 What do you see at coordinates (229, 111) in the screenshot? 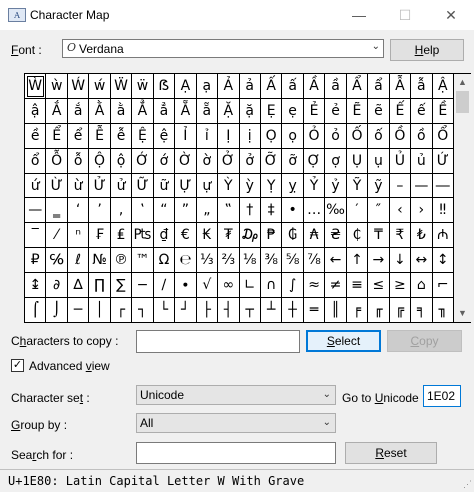
I see `character-cell: Ặ` at bounding box center [229, 111].